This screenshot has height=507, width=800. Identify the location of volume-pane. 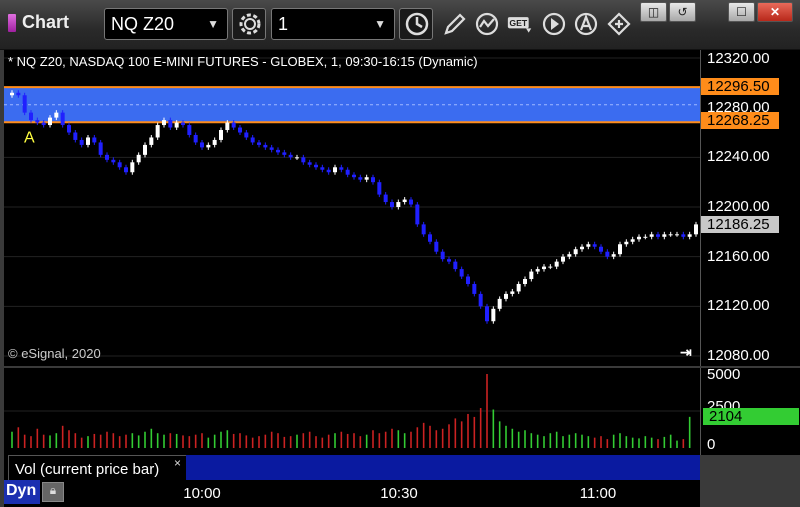
(352, 411).